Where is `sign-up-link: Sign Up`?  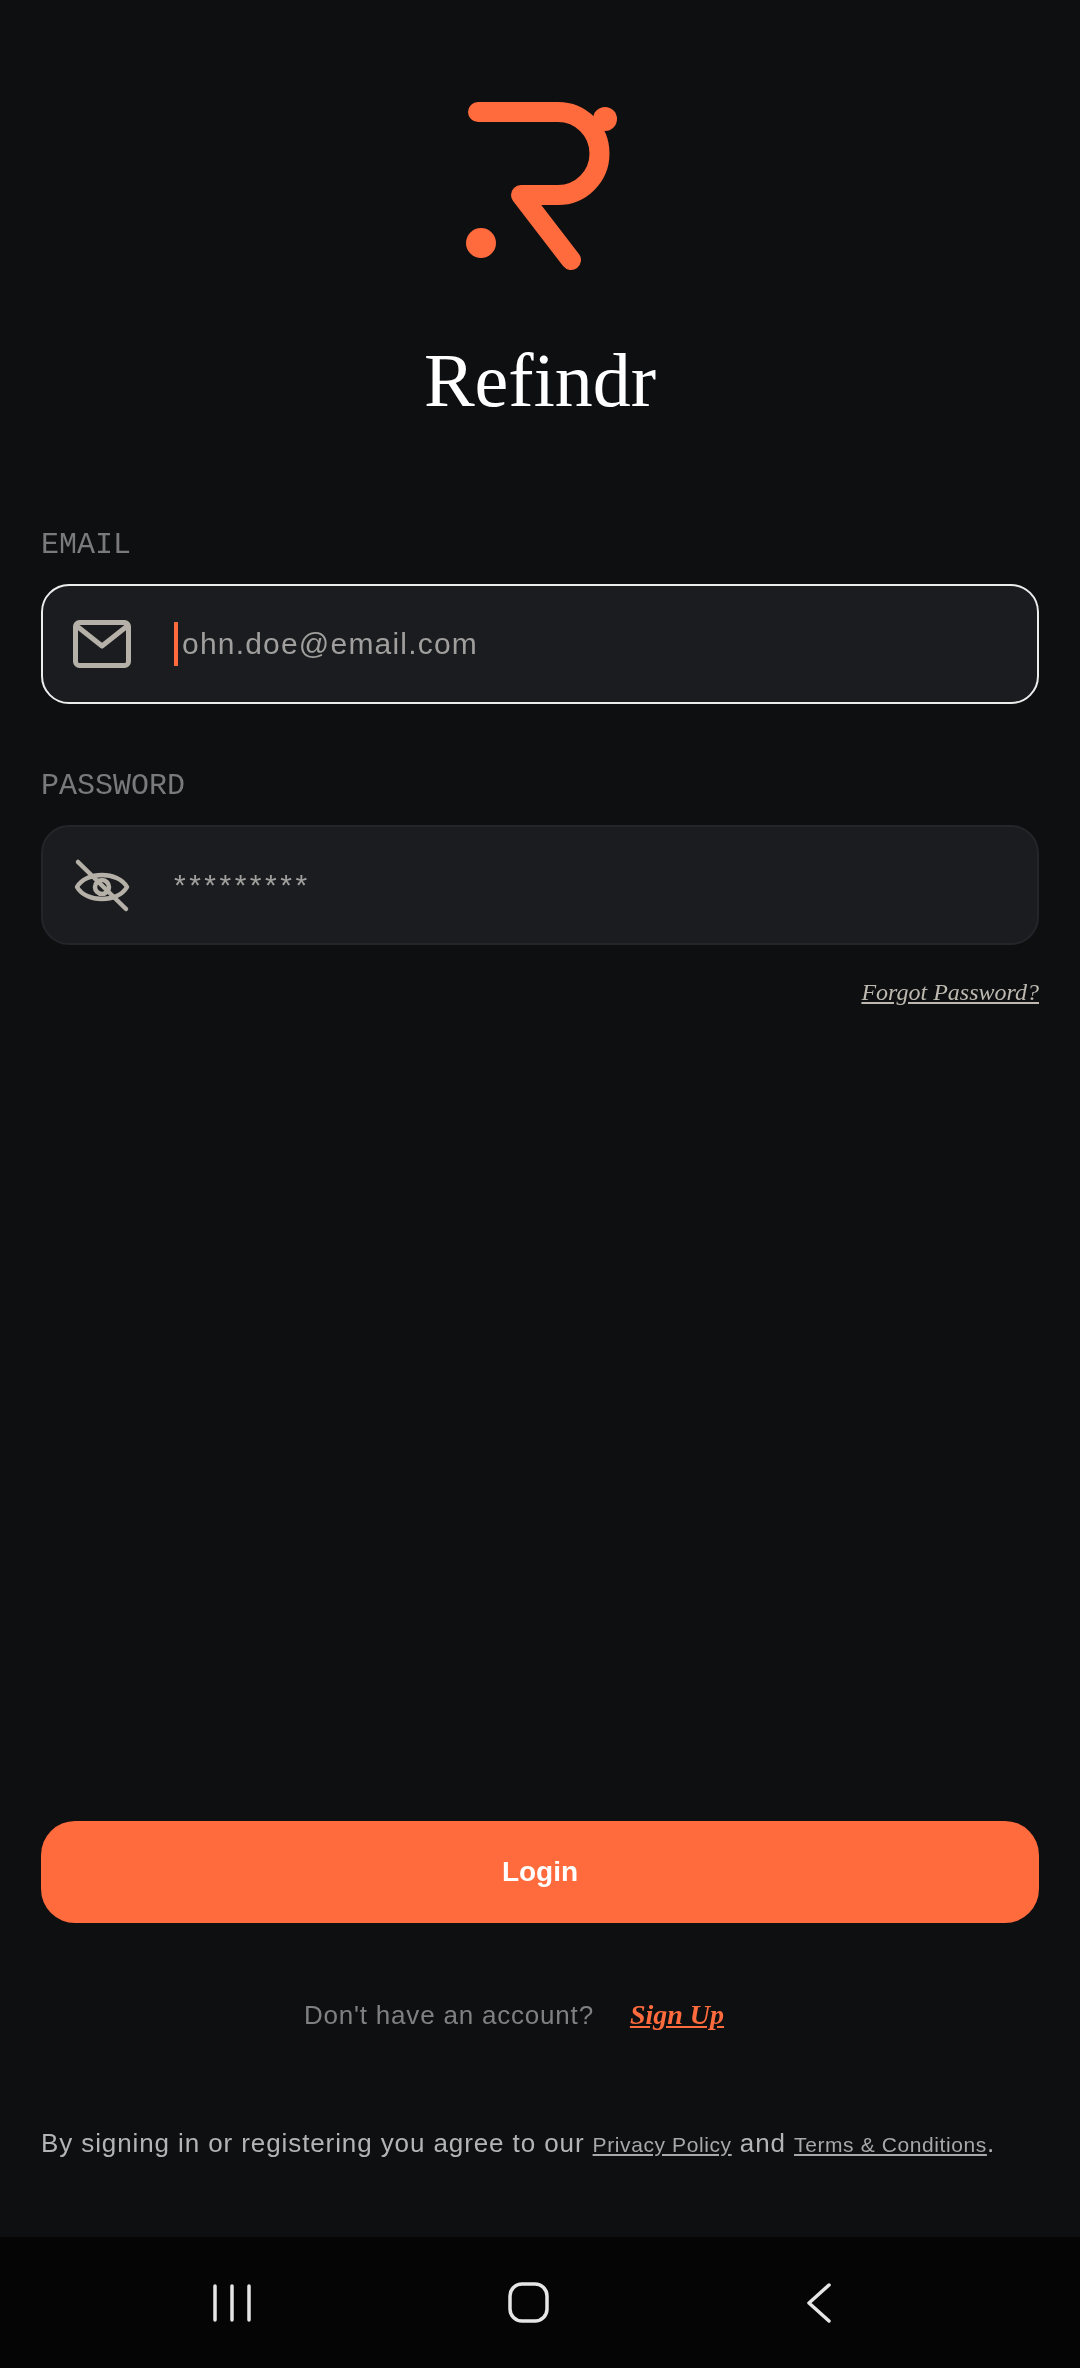 sign-up-link: Sign Up is located at coordinates (677, 2015).